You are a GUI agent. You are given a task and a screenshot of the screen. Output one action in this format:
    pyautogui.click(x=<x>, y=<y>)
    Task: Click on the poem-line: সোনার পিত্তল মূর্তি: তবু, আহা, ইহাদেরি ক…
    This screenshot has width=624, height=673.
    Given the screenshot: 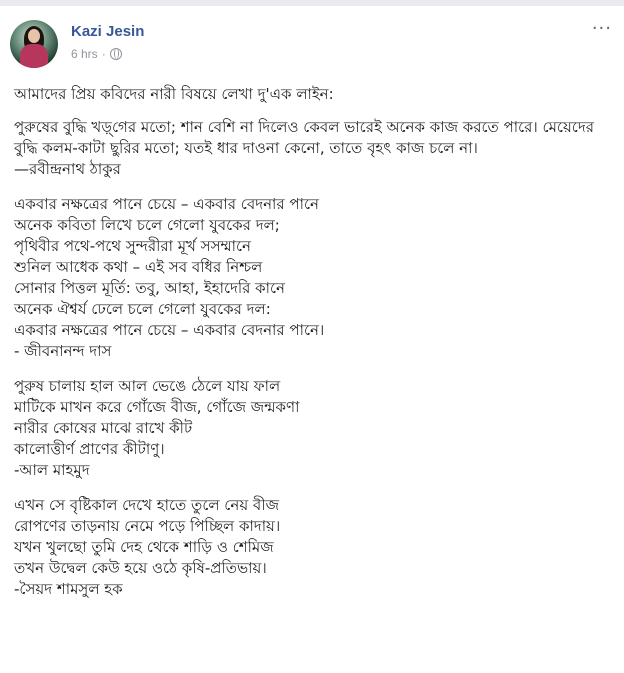 What is the action you would take?
    pyautogui.click(x=149, y=288)
    